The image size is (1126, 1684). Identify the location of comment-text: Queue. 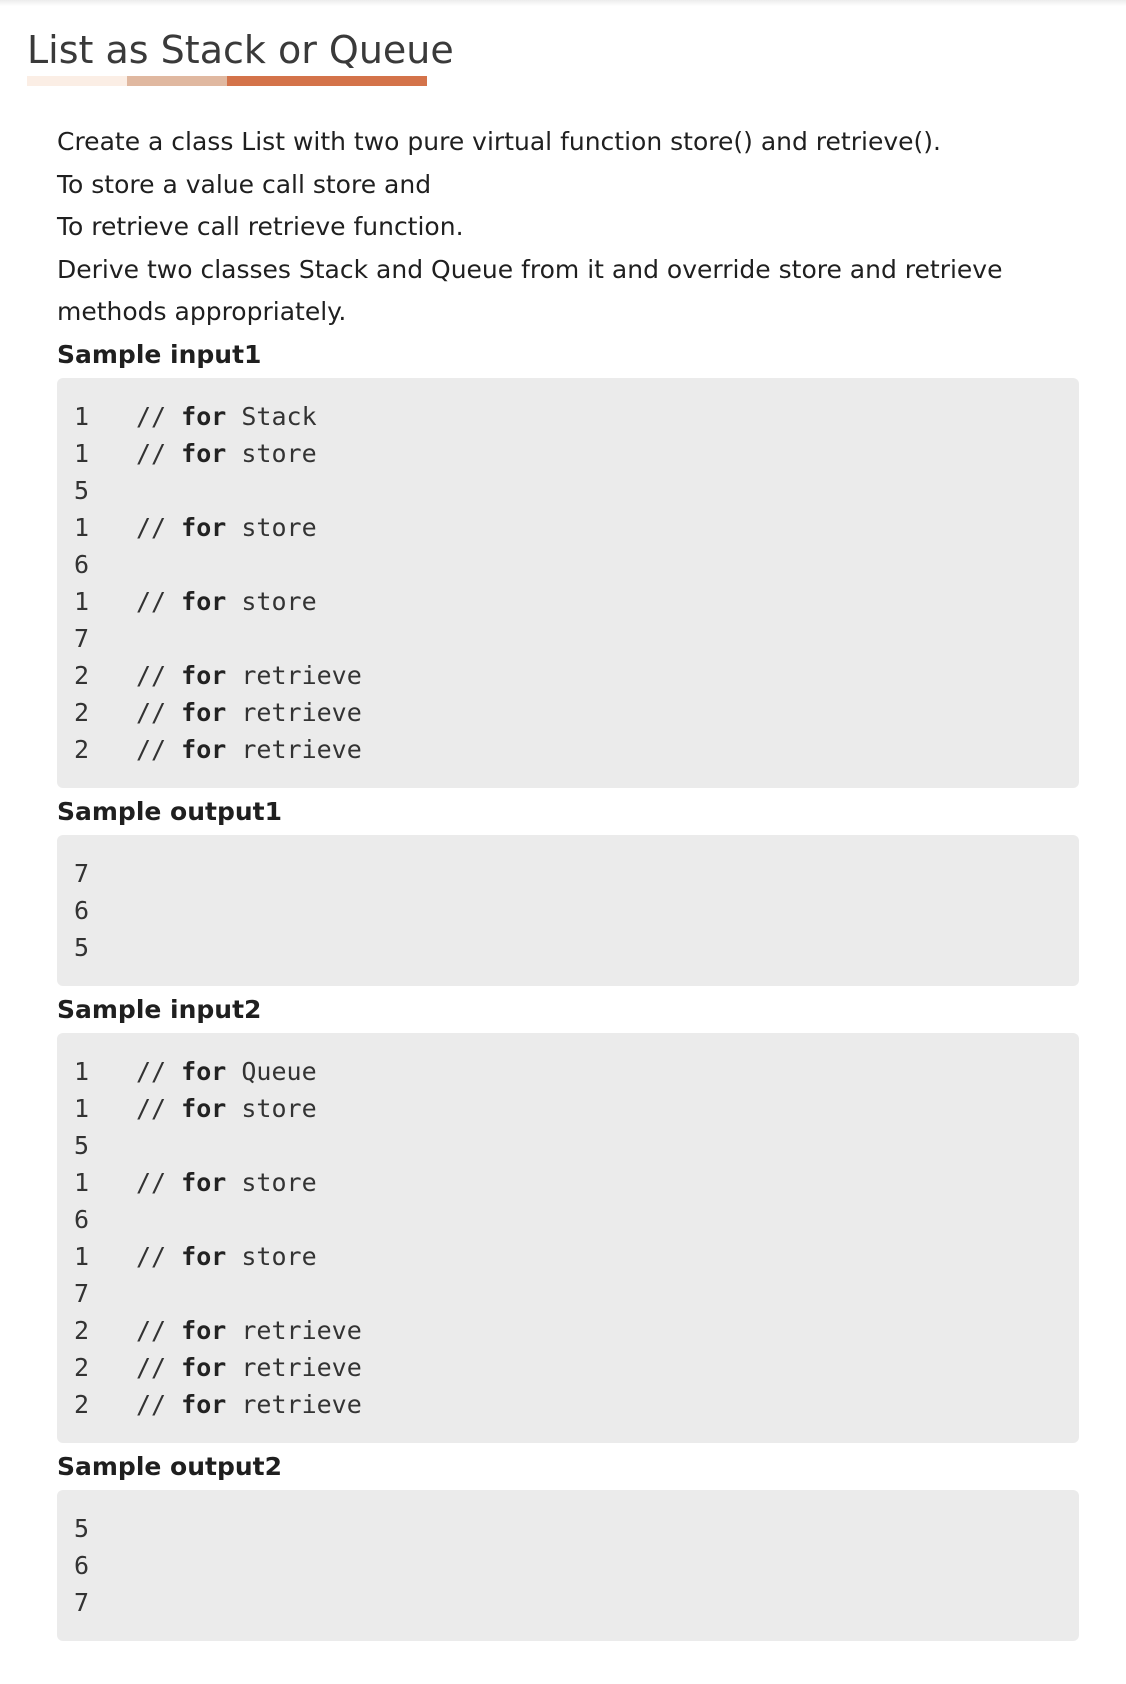
(271, 1071).